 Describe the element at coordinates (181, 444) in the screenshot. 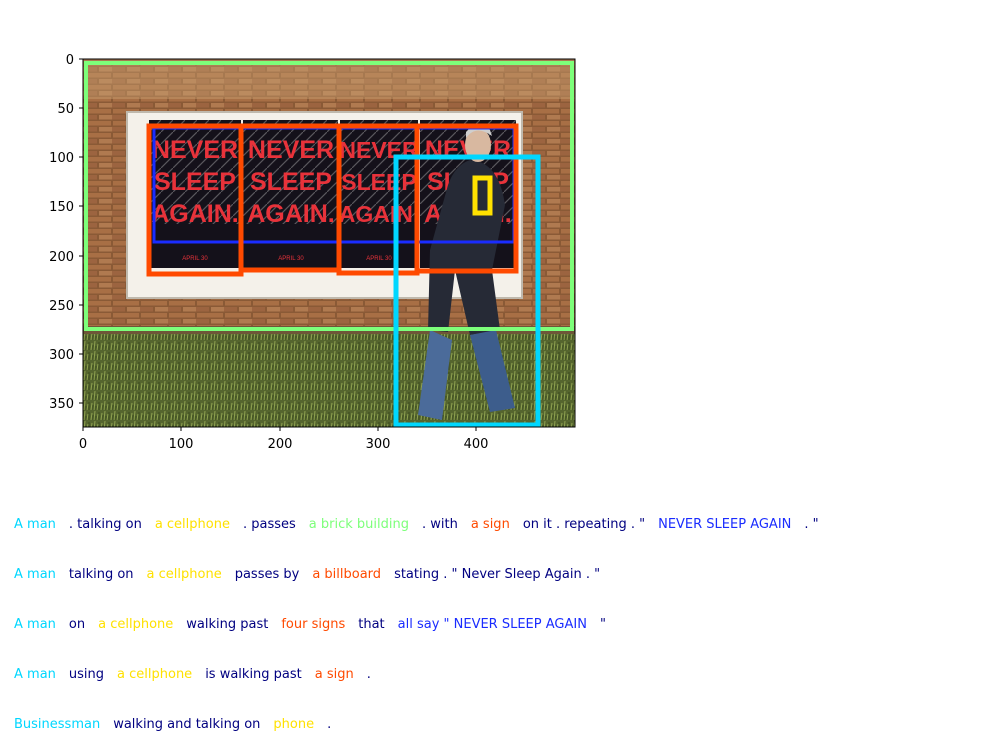

I see `x-tick-label: 100` at that location.